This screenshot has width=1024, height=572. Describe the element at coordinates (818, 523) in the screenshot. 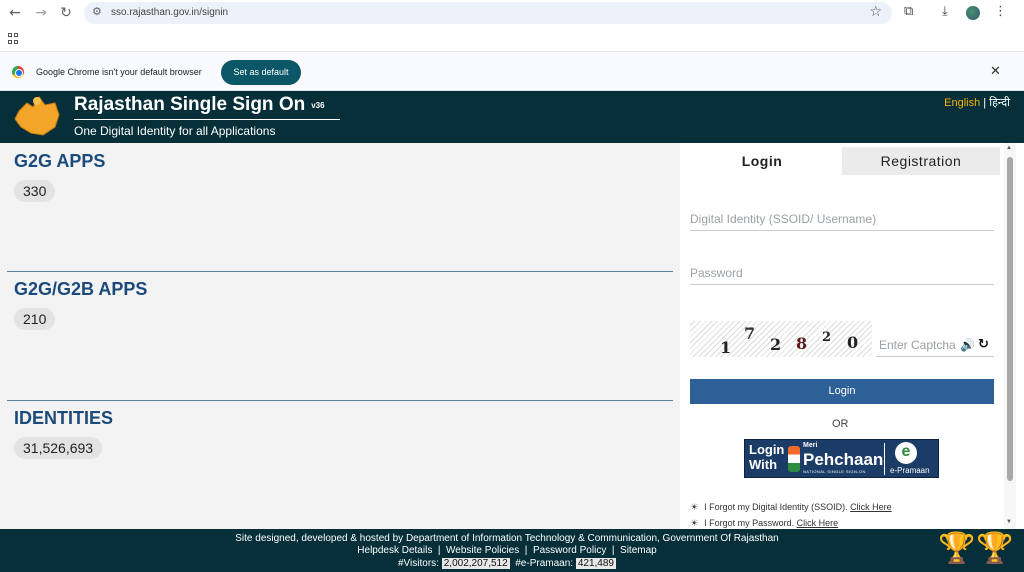

I see `forgot-password-link: Click Here` at that location.